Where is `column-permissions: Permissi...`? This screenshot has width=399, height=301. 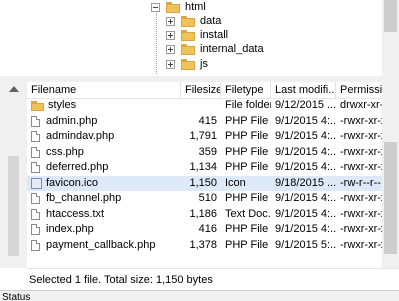 column-permissions: Permissi... is located at coordinates (359, 90).